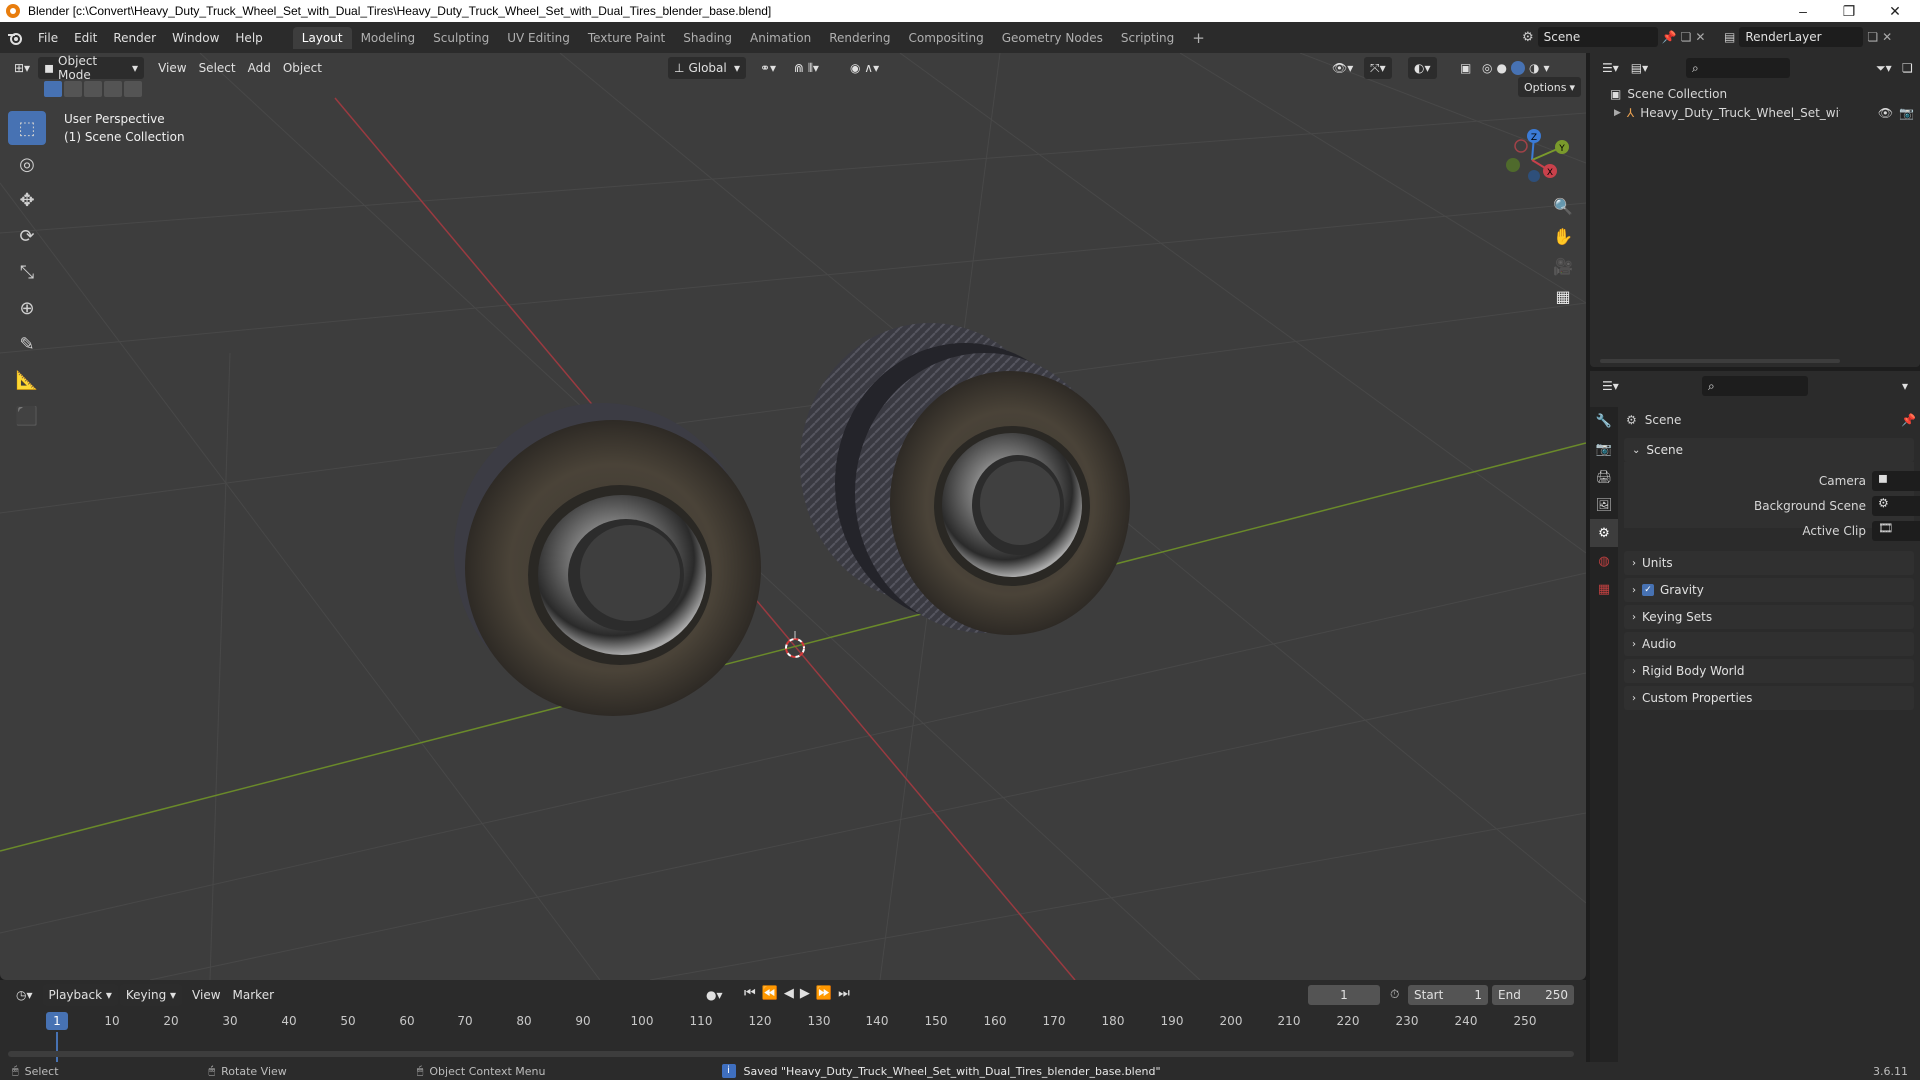  I want to click on jump-to-start-icon: ⏮, so click(750, 993).